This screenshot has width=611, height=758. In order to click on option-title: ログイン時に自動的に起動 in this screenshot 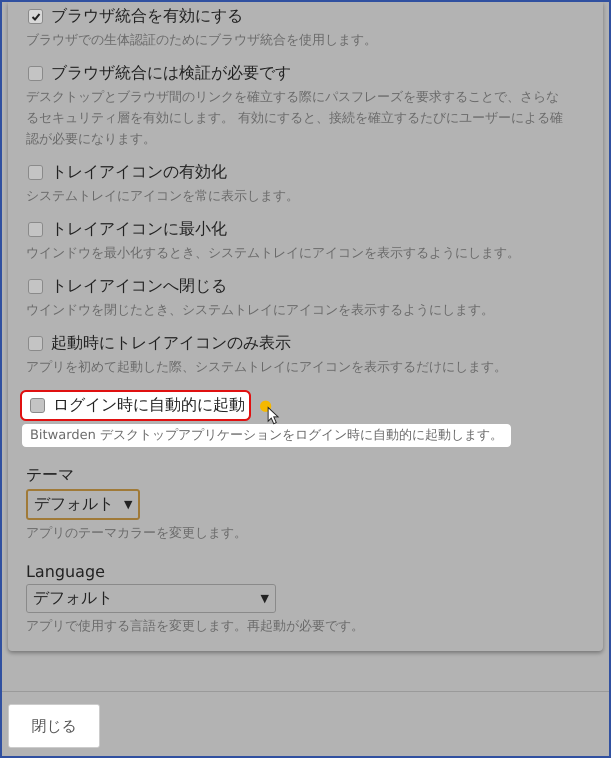, I will do `click(149, 405)`.